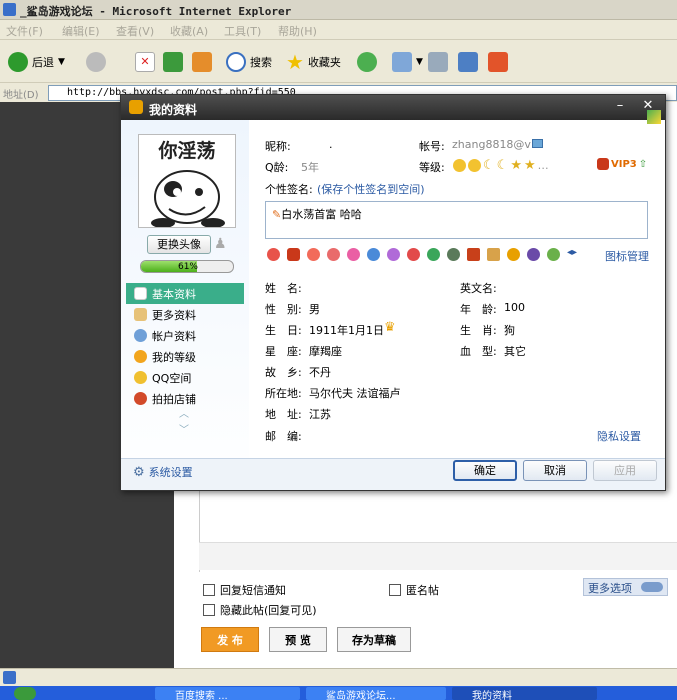  What do you see at coordinates (493, 144) in the screenshot?
I see `account-value: zhang8818@vi` at bounding box center [493, 144].